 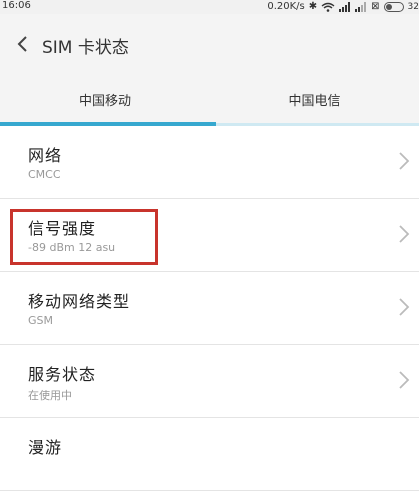 What do you see at coordinates (79, 301) in the screenshot?
I see `item-title: 移动网络类型` at bounding box center [79, 301].